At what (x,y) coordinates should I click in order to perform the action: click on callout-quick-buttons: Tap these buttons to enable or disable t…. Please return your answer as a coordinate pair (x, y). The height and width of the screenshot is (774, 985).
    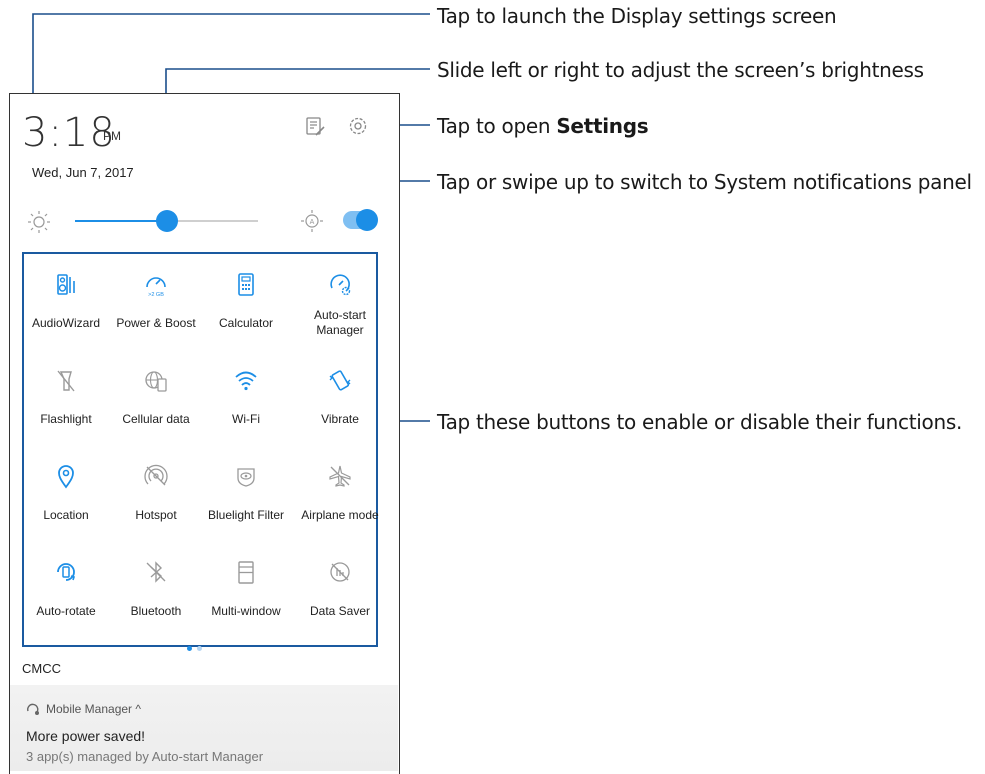
    Looking at the image, I should click on (700, 422).